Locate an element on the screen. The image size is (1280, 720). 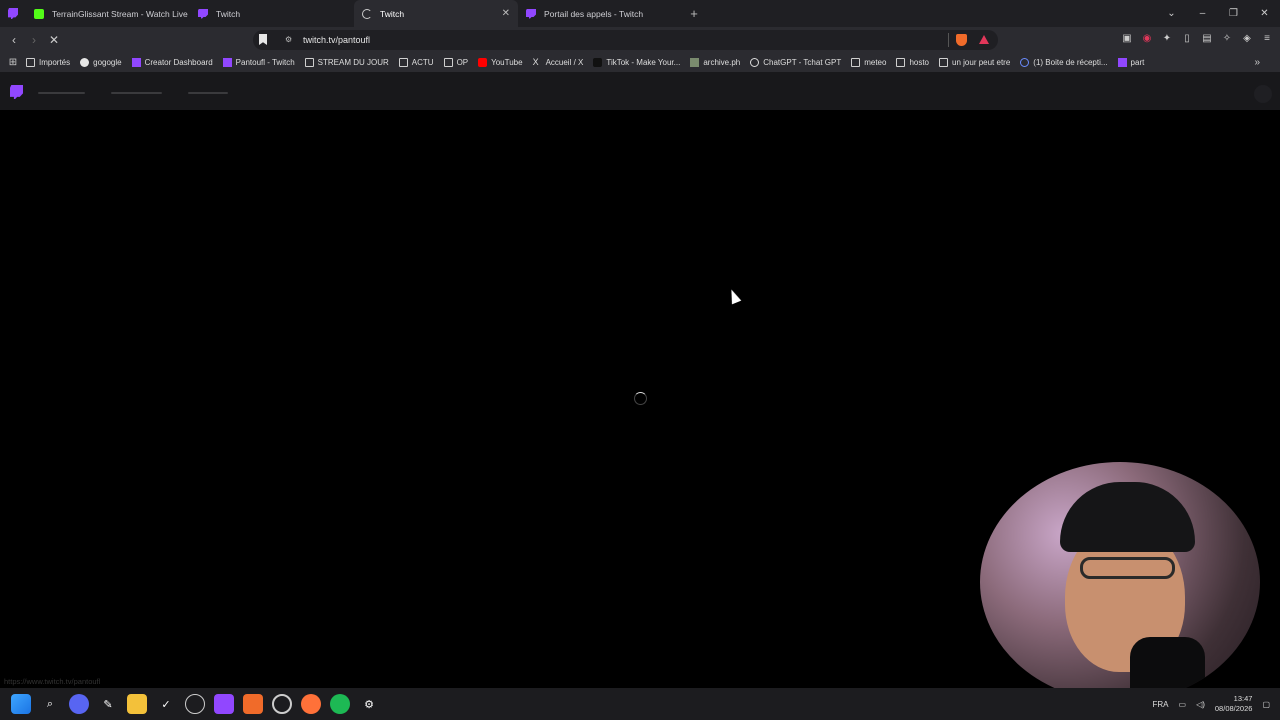
brave-shield-icon is located at coordinates (961, 40).